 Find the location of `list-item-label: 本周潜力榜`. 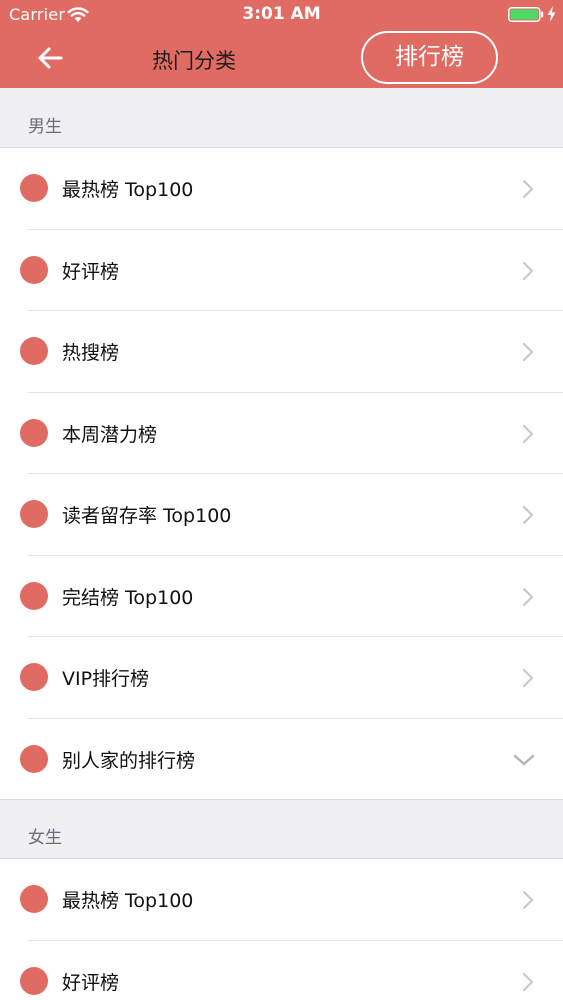

list-item-label: 本周潜力榜 is located at coordinates (110, 434).